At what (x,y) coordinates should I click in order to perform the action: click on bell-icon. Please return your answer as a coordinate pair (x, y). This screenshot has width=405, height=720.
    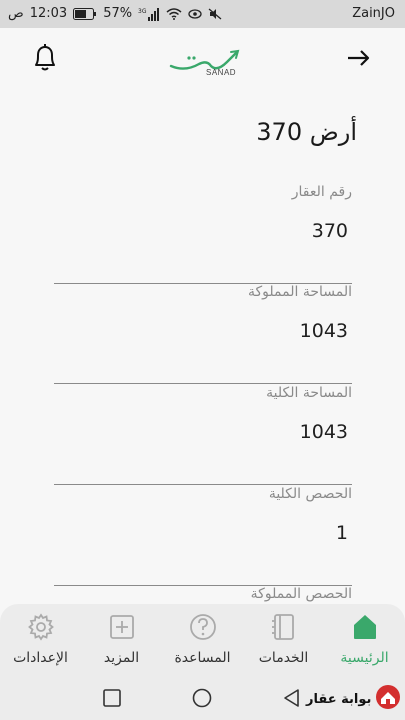
    Looking at the image, I should click on (45, 58).